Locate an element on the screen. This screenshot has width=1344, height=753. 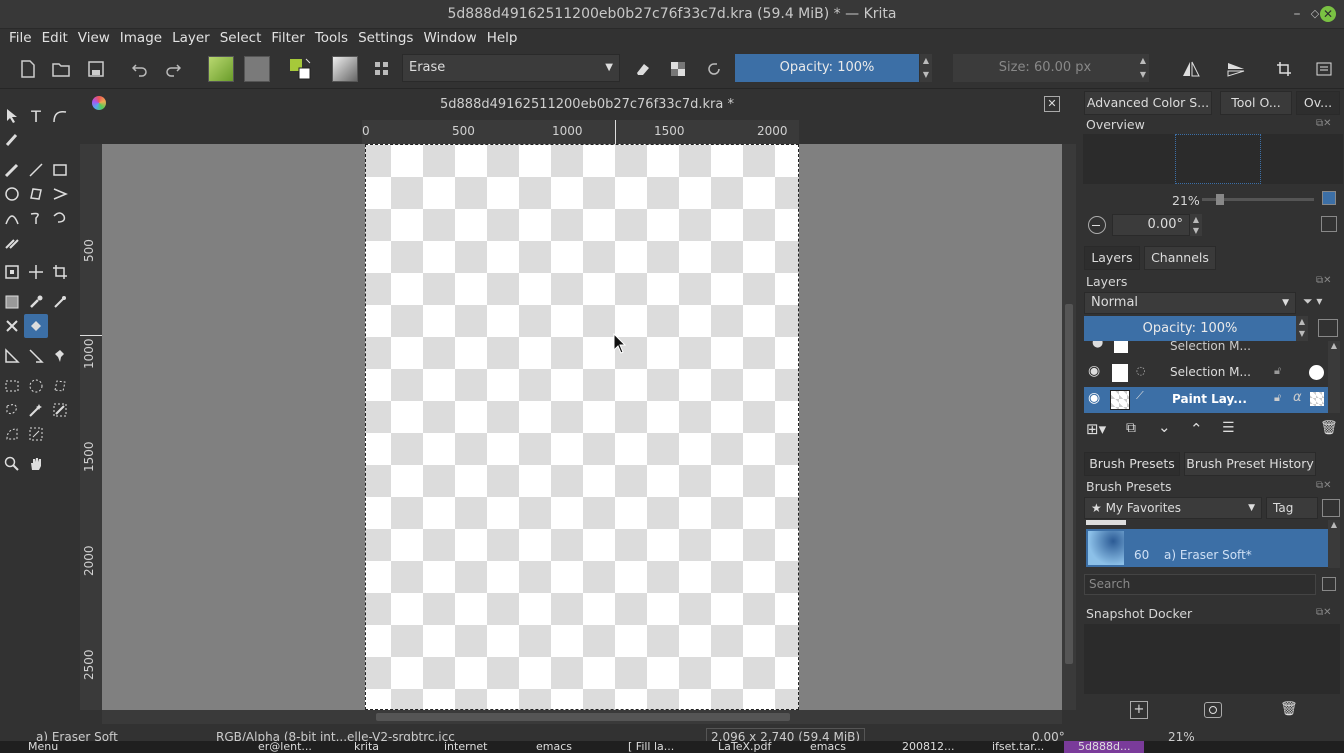
opacity-spinner: ▲ ▼ is located at coordinates (926, 68).